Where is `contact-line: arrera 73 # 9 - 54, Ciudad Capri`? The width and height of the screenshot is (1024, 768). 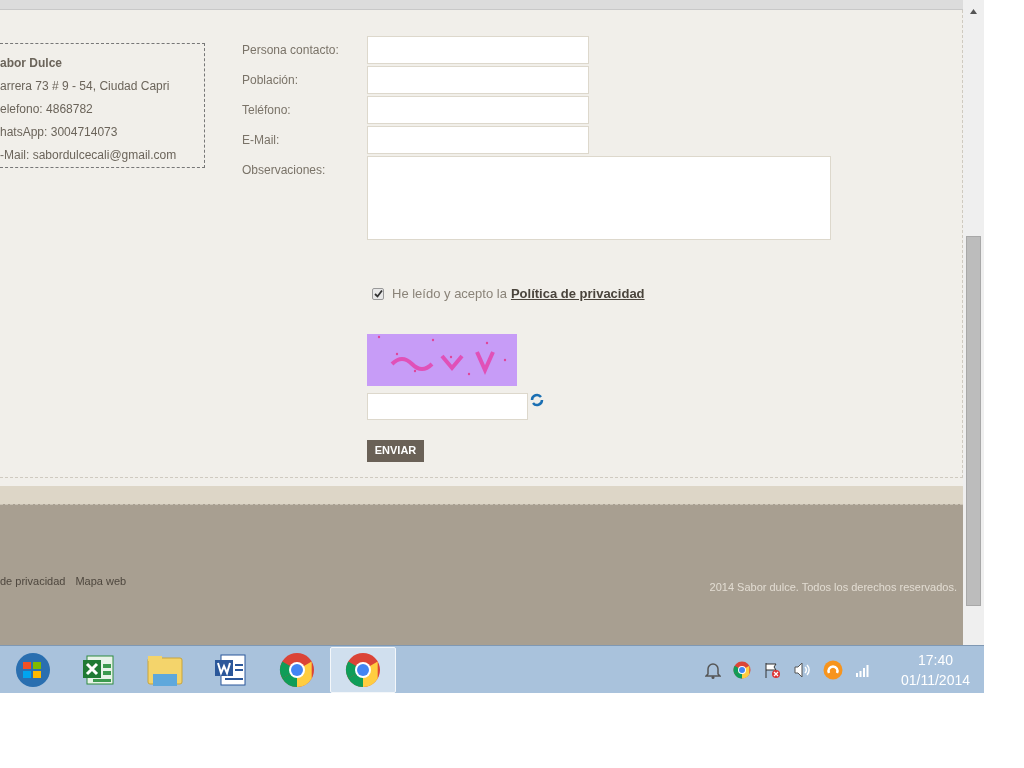
contact-line: arrera 73 # 9 - 54, Ciudad Capri is located at coordinates (85, 86).